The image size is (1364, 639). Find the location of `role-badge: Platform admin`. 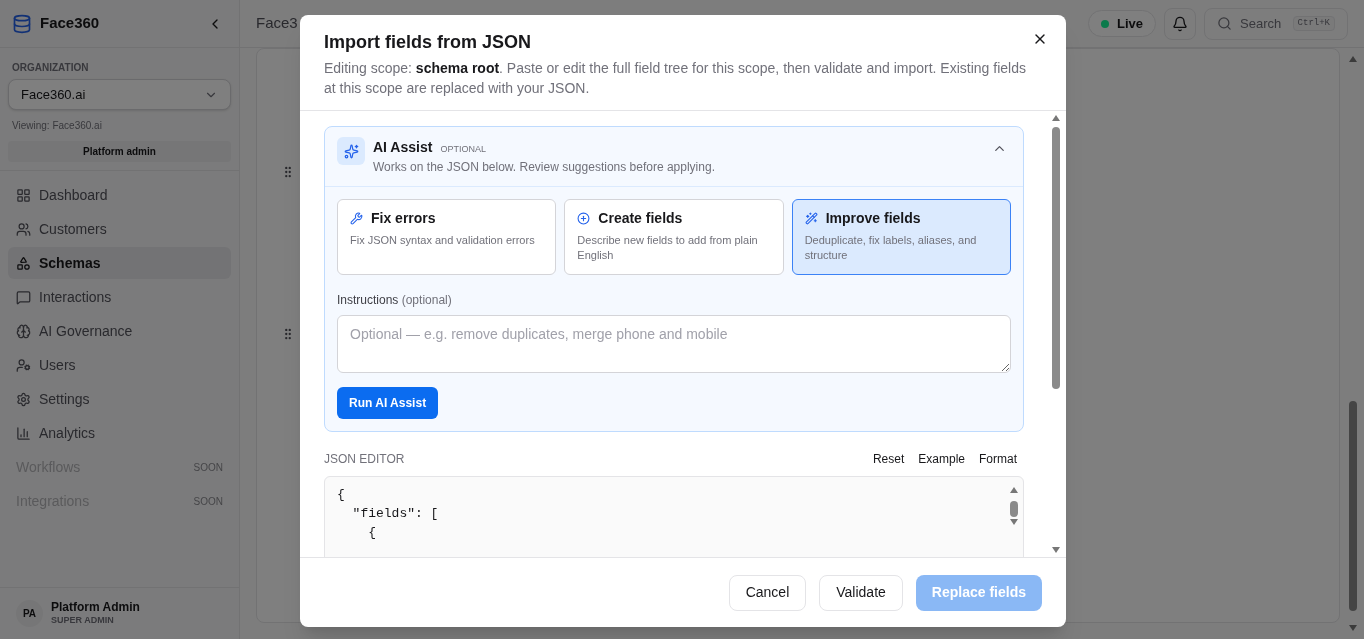

role-badge: Platform admin is located at coordinates (119, 151).